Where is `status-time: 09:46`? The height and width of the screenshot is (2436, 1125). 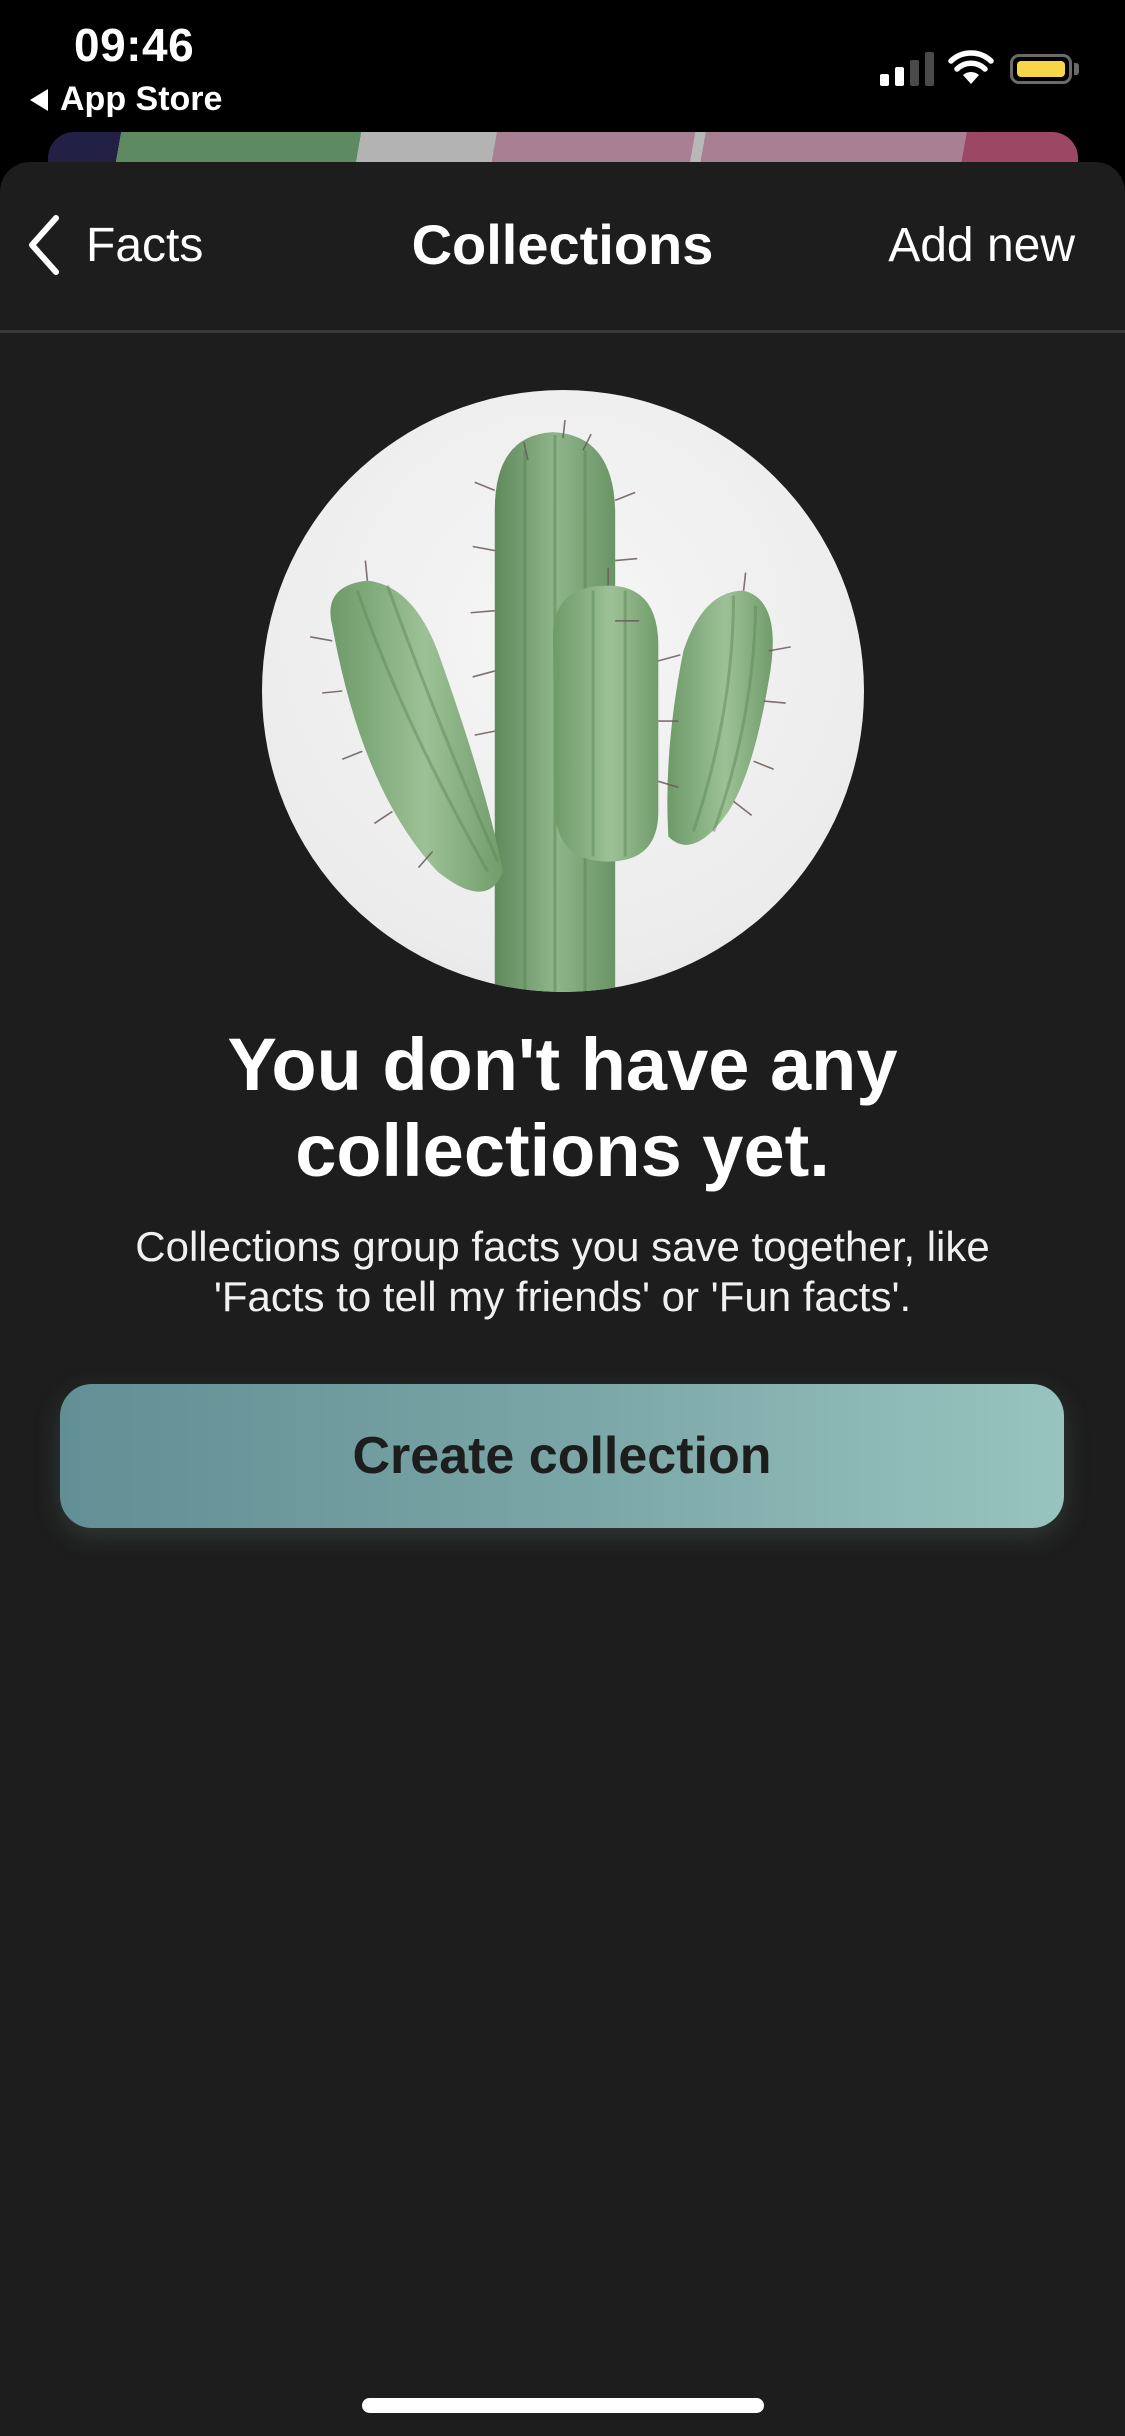
status-time: 09:46 is located at coordinates (134, 45).